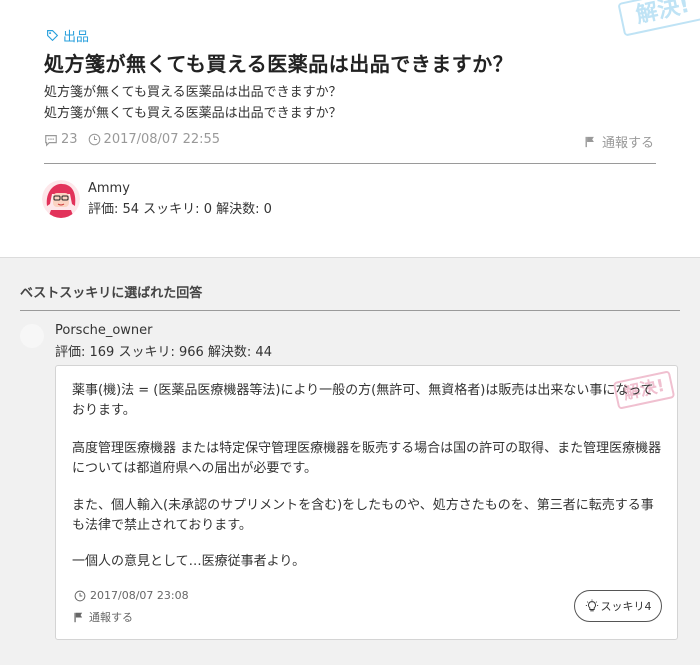 The height and width of the screenshot is (665, 700). What do you see at coordinates (111, 293) in the screenshot?
I see `best-answer-heading: ベストスッキリに選ばれた回答` at bounding box center [111, 293].